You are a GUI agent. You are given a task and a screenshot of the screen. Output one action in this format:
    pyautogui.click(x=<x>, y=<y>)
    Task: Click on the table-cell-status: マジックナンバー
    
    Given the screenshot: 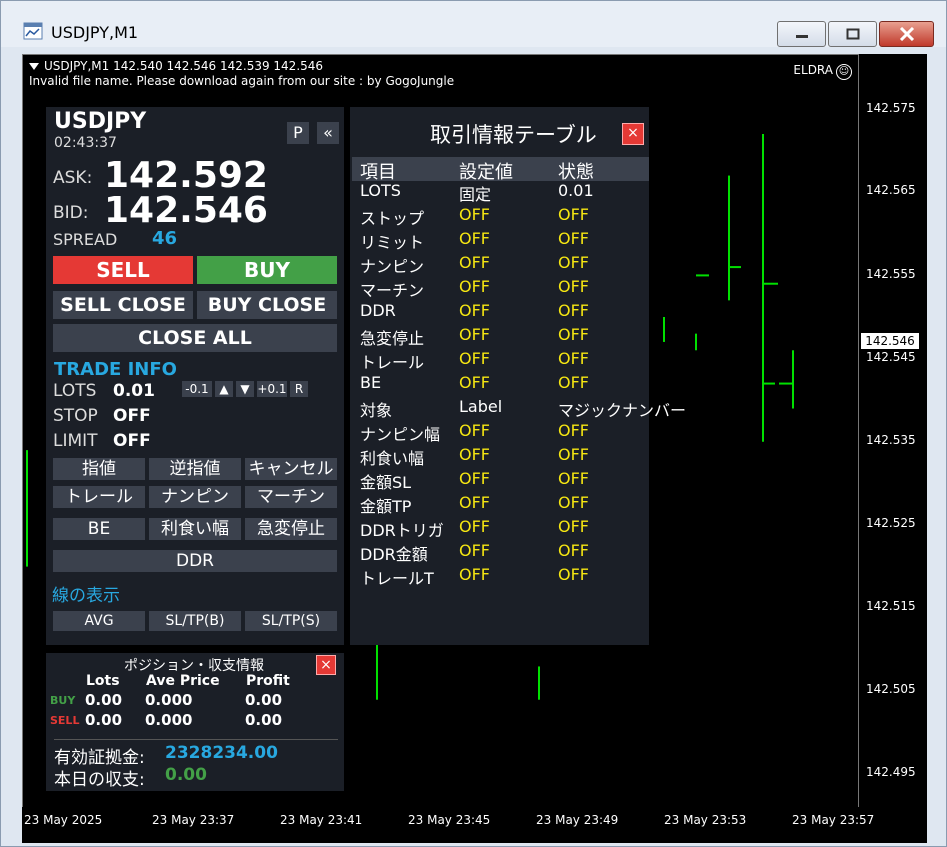 What is the action you would take?
    pyautogui.click(x=622, y=410)
    